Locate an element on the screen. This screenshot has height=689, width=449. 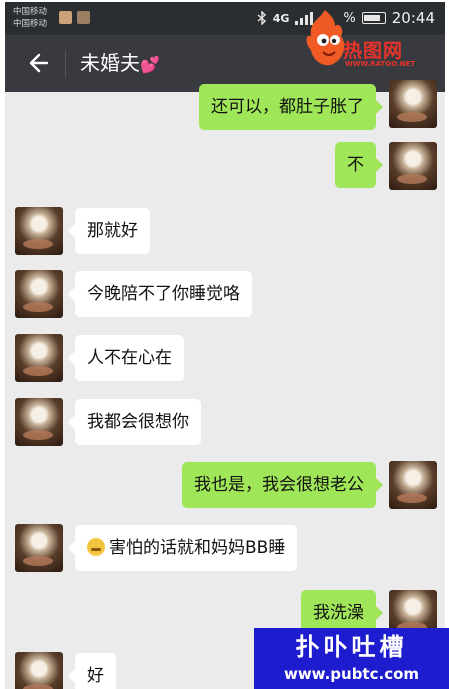
thinking-face-emoji-icon is located at coordinates (96, 547).